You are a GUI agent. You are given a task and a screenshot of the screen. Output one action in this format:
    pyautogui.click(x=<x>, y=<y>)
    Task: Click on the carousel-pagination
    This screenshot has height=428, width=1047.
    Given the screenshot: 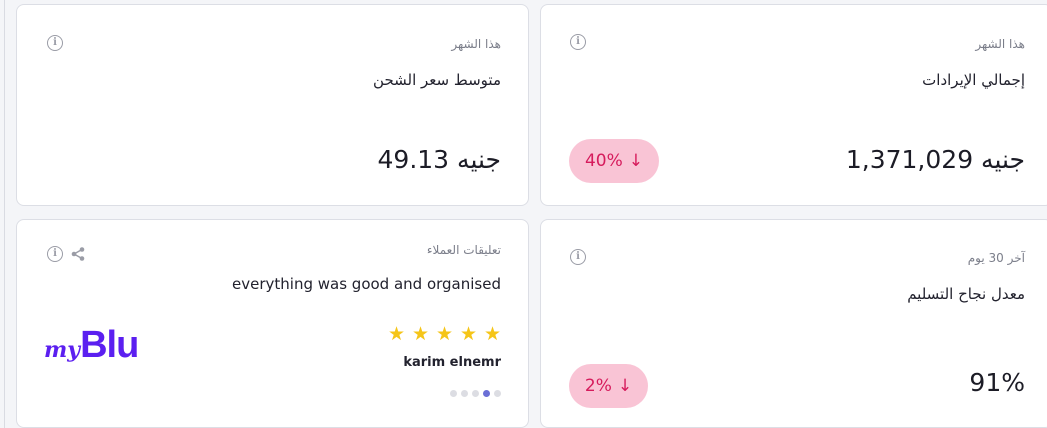 What is the action you would take?
    pyautogui.click(x=475, y=393)
    